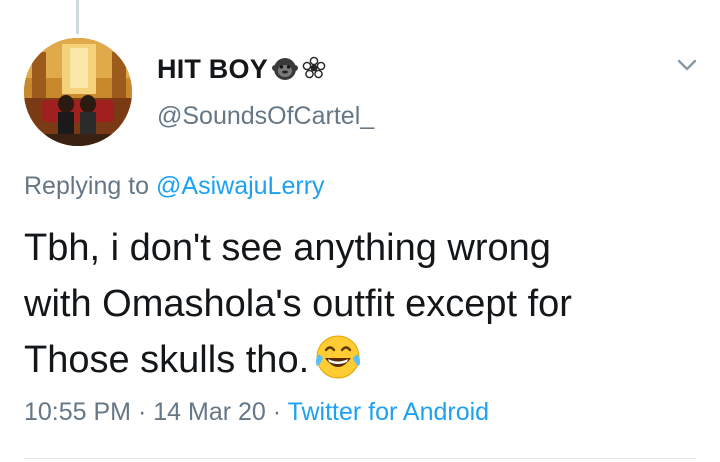 This screenshot has width=720, height=462. Describe the element at coordinates (298, 304) in the screenshot. I see `tweet-text-line: with Omashola's outfit except for` at that location.